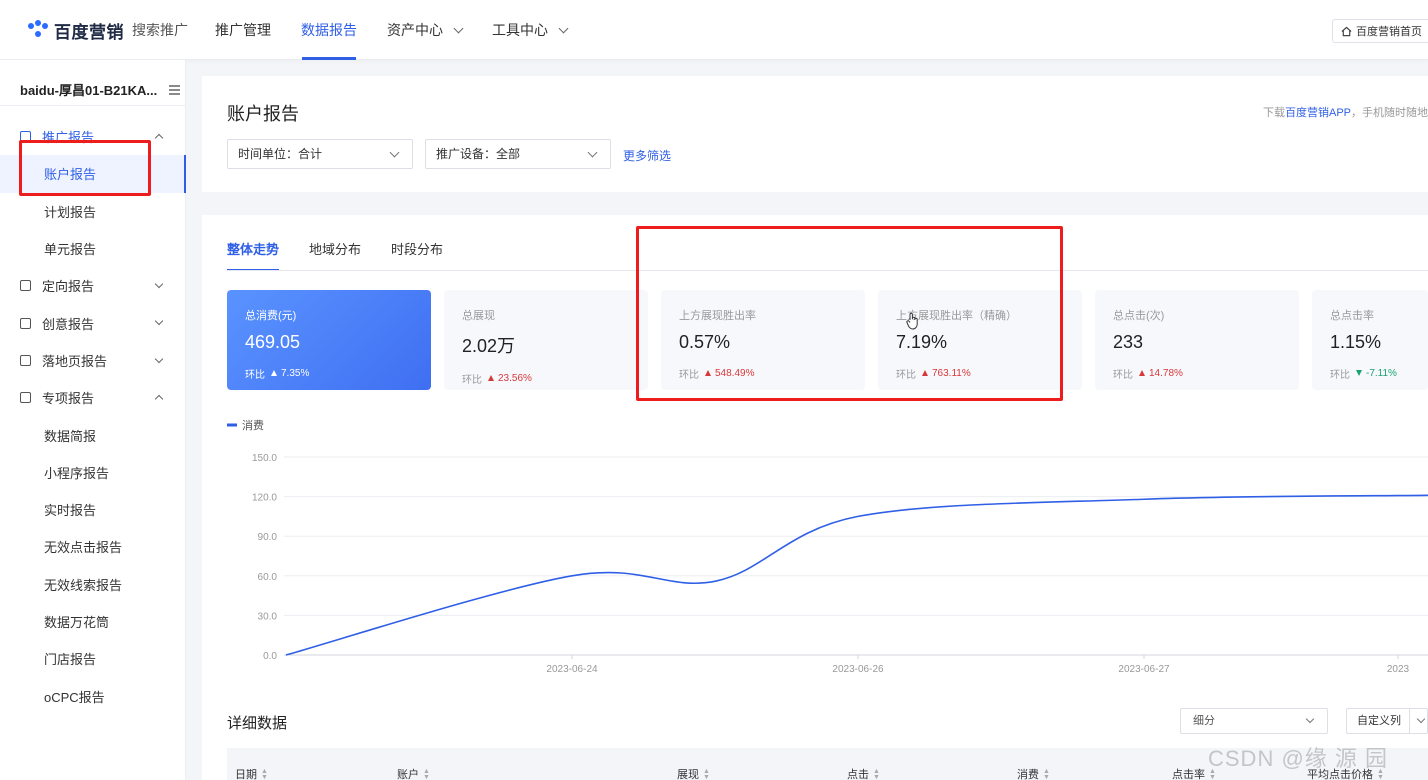 The width and height of the screenshot is (1428, 780). Describe the element at coordinates (413, 773) in the screenshot. I see `col-account: 账户 ▲ ▼` at that location.